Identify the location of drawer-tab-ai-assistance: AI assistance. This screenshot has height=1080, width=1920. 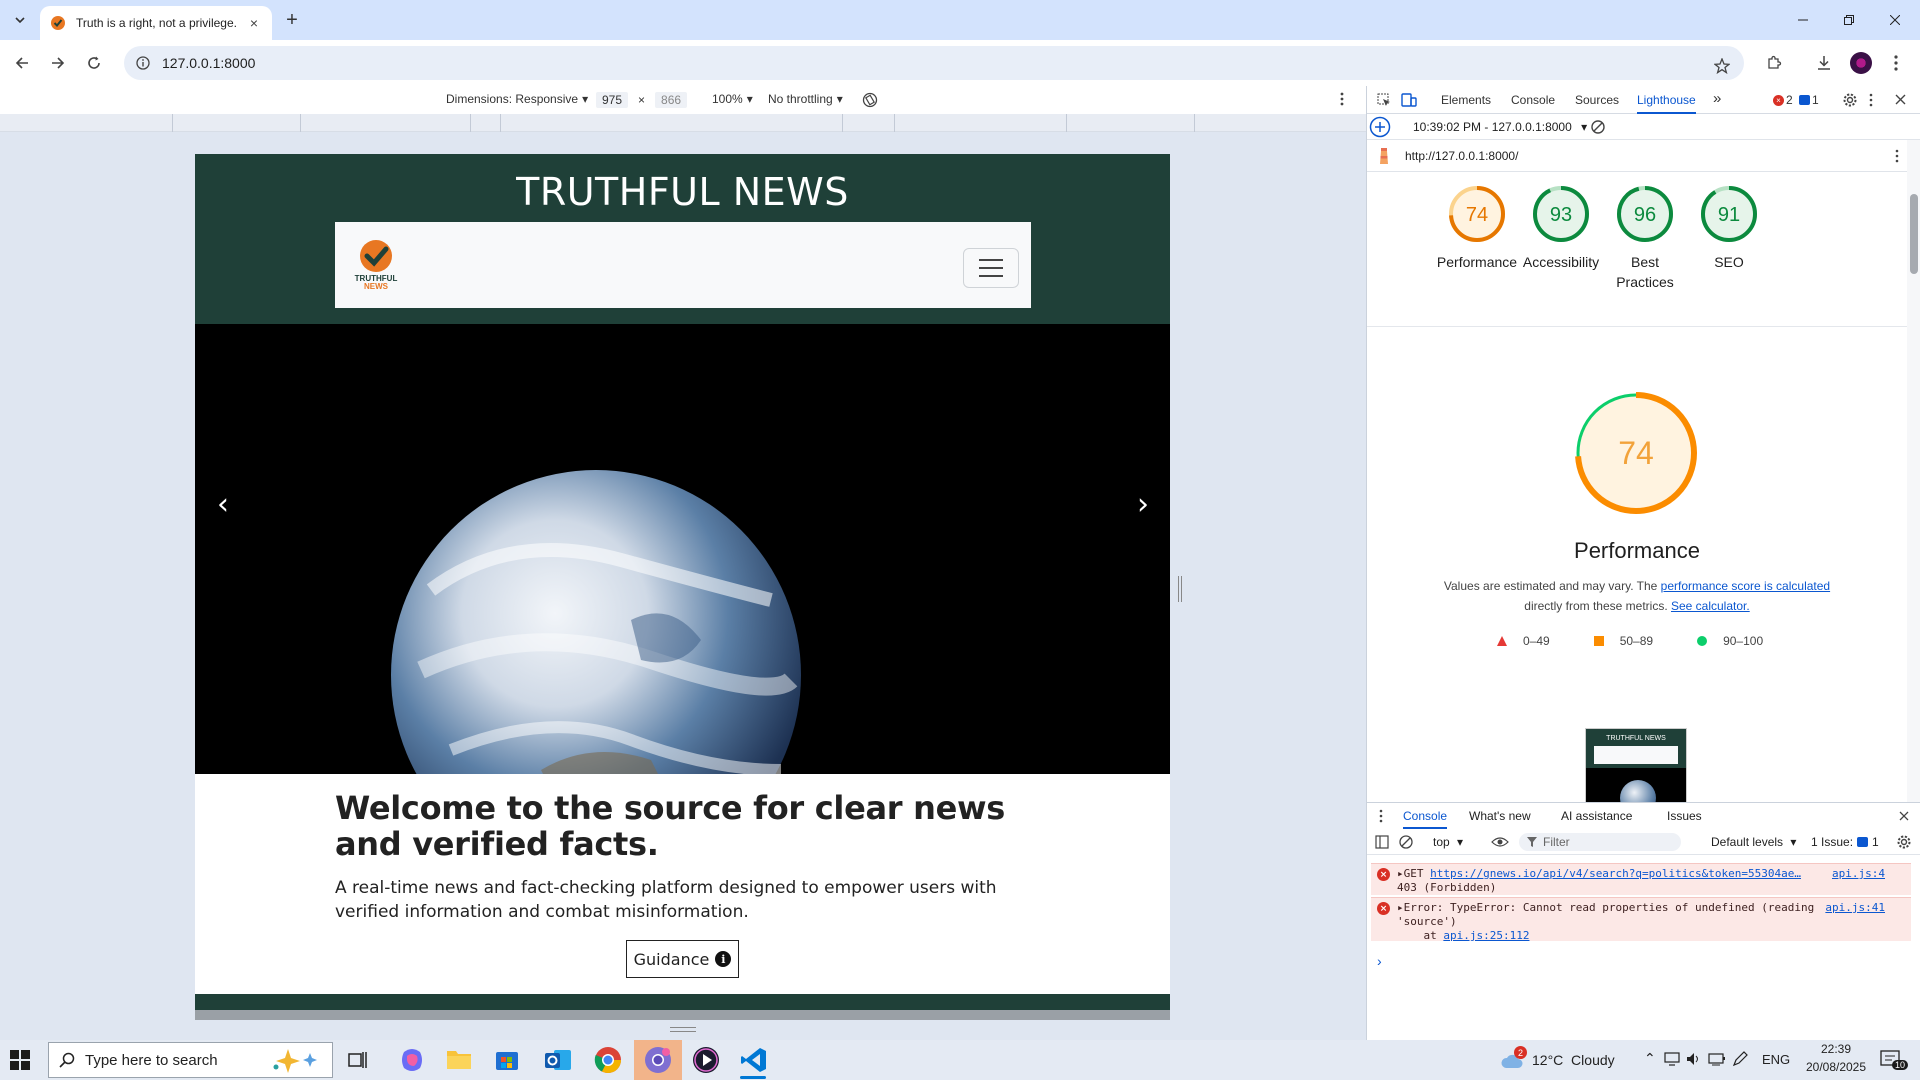
(1596, 816).